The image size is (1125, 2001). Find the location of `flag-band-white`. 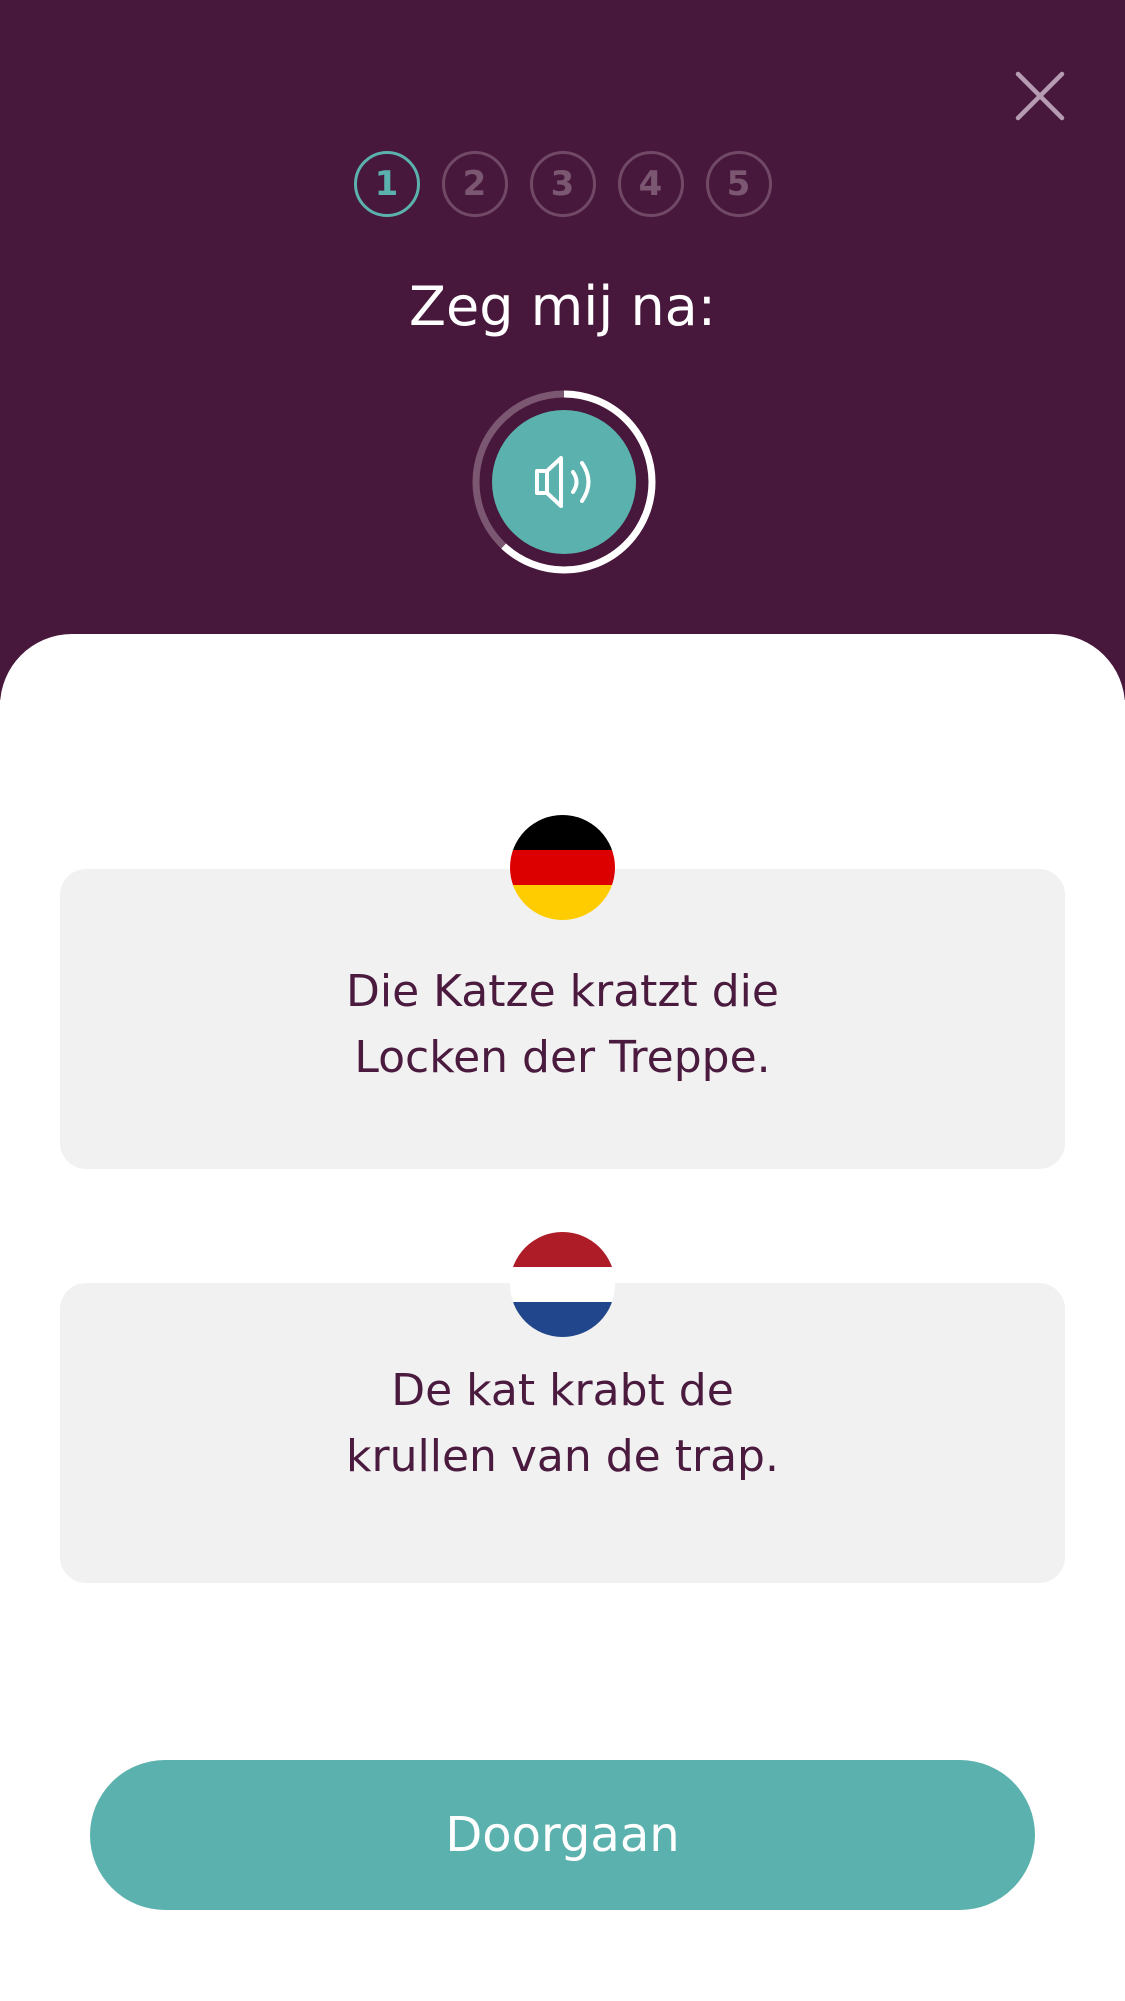

flag-band-white is located at coordinates (562, 1284).